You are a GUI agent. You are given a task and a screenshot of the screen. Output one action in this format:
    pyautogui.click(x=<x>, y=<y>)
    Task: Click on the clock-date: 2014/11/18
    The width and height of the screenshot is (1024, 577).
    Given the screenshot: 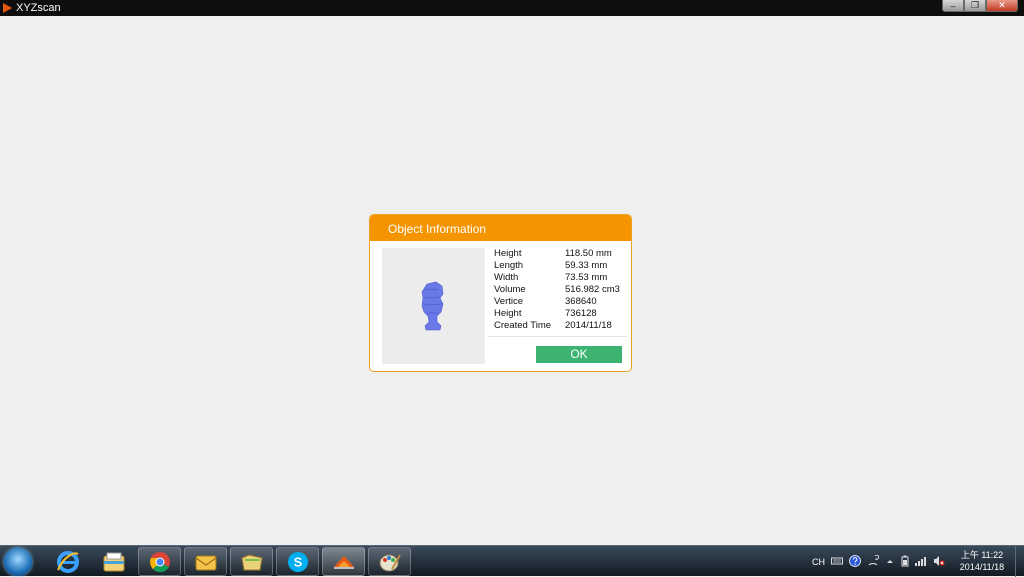 What is the action you would take?
    pyautogui.click(x=982, y=567)
    